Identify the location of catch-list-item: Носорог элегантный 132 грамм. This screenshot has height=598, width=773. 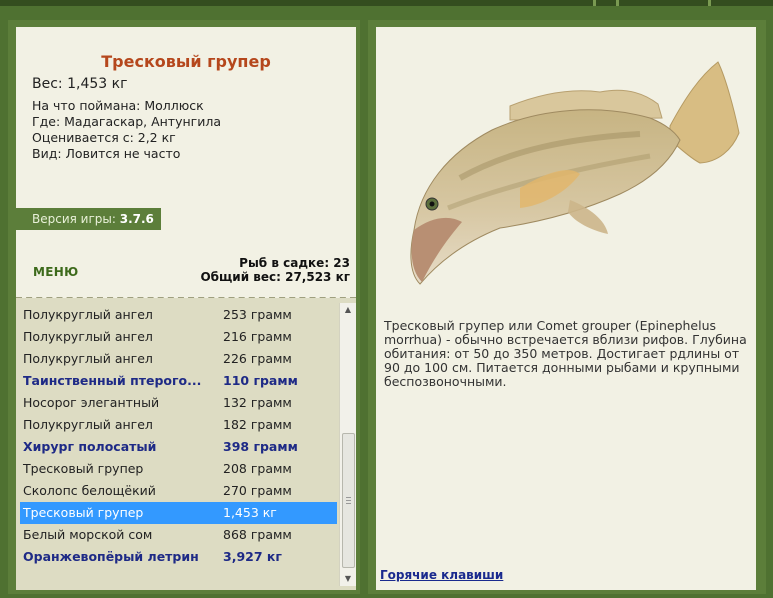
(178, 403).